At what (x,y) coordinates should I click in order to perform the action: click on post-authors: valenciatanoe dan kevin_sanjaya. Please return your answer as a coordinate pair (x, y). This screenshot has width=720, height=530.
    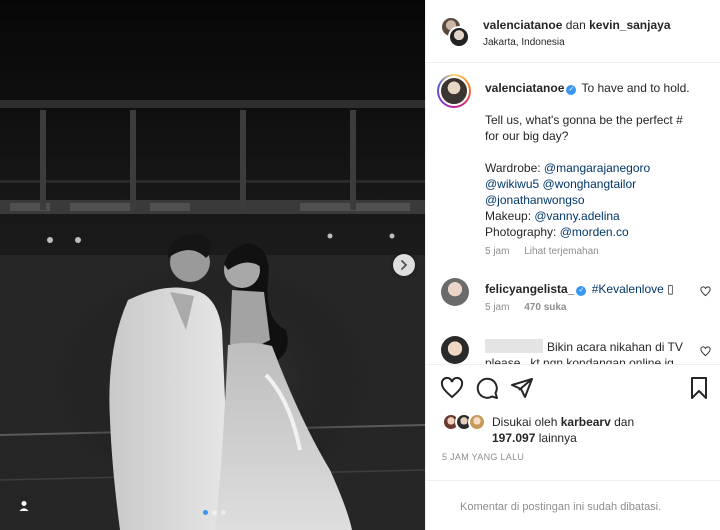
    Looking at the image, I should click on (577, 25).